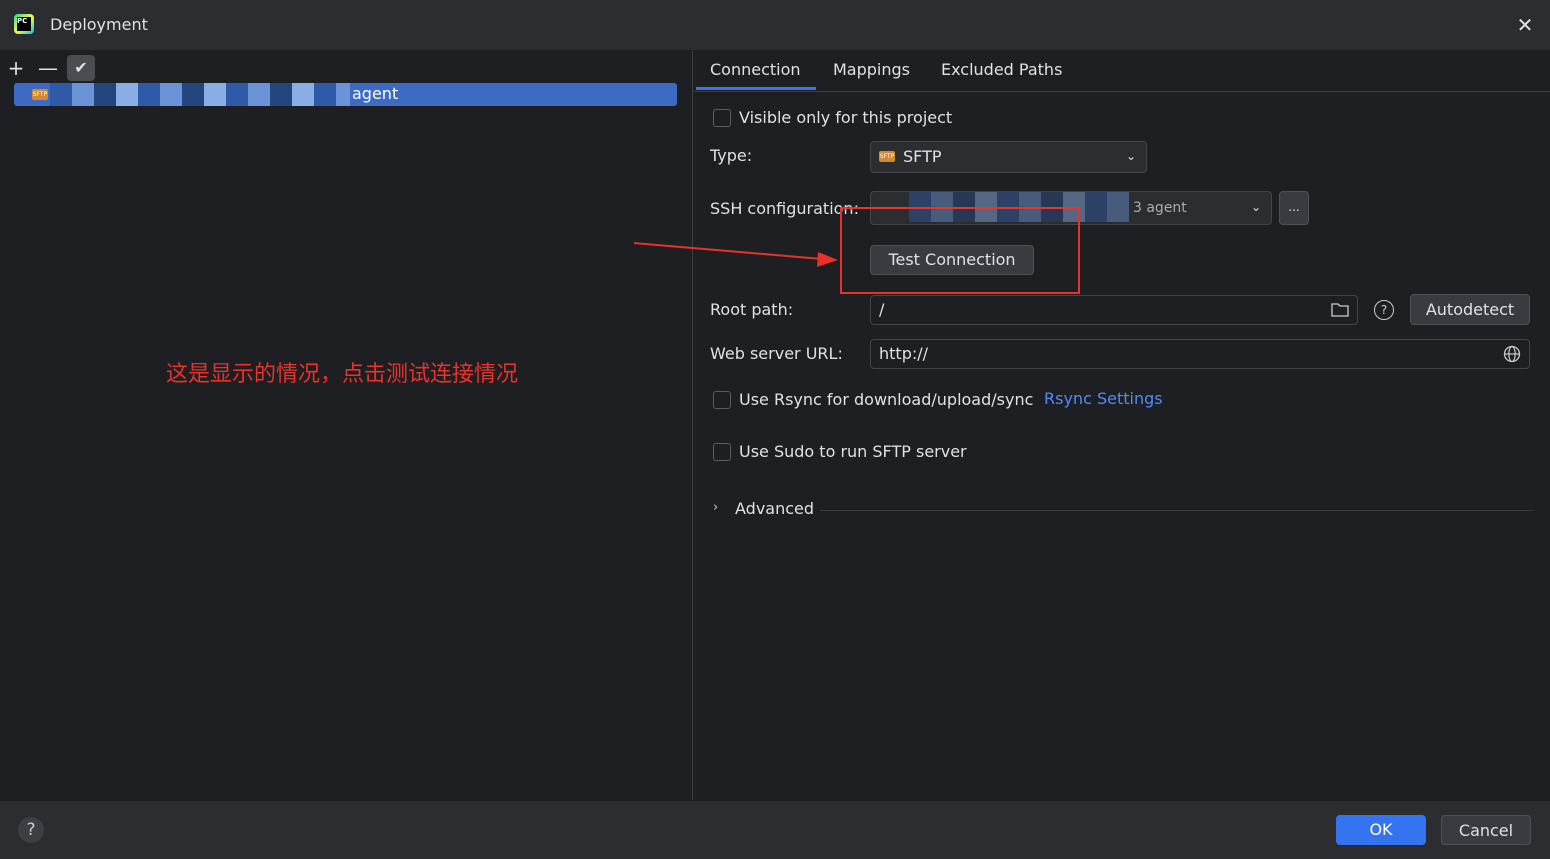 Image resolution: width=1550 pixels, height=859 pixels. I want to click on tab-excluded-paths: Excluded Paths, so click(1001, 69).